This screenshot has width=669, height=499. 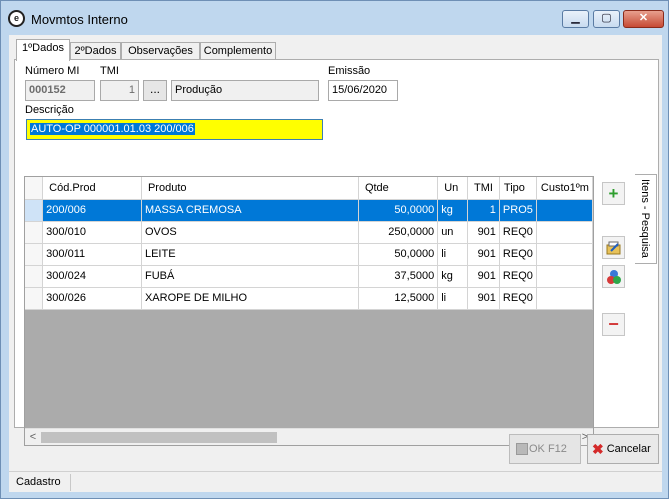 I want to click on plus-icon: +, so click(x=613, y=193).